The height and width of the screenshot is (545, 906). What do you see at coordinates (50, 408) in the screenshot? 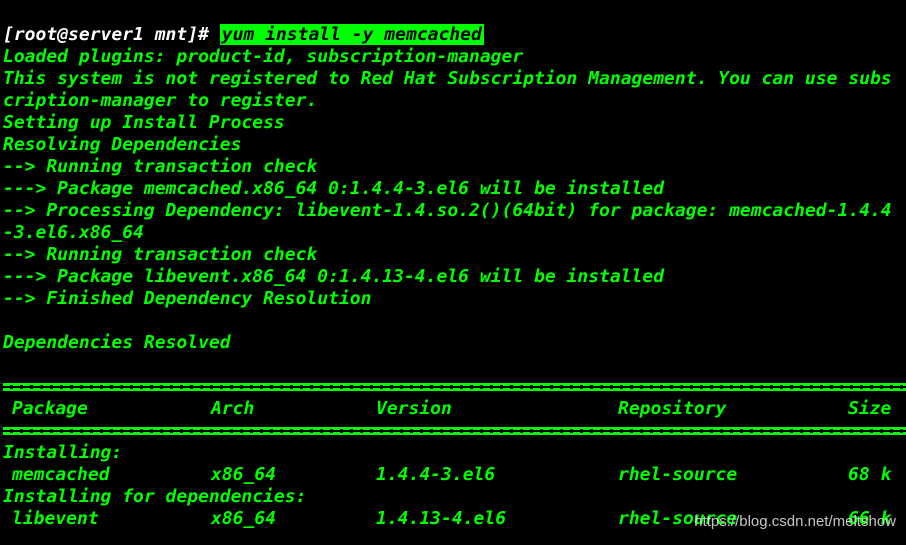
I see `header-package: Package` at bounding box center [50, 408].